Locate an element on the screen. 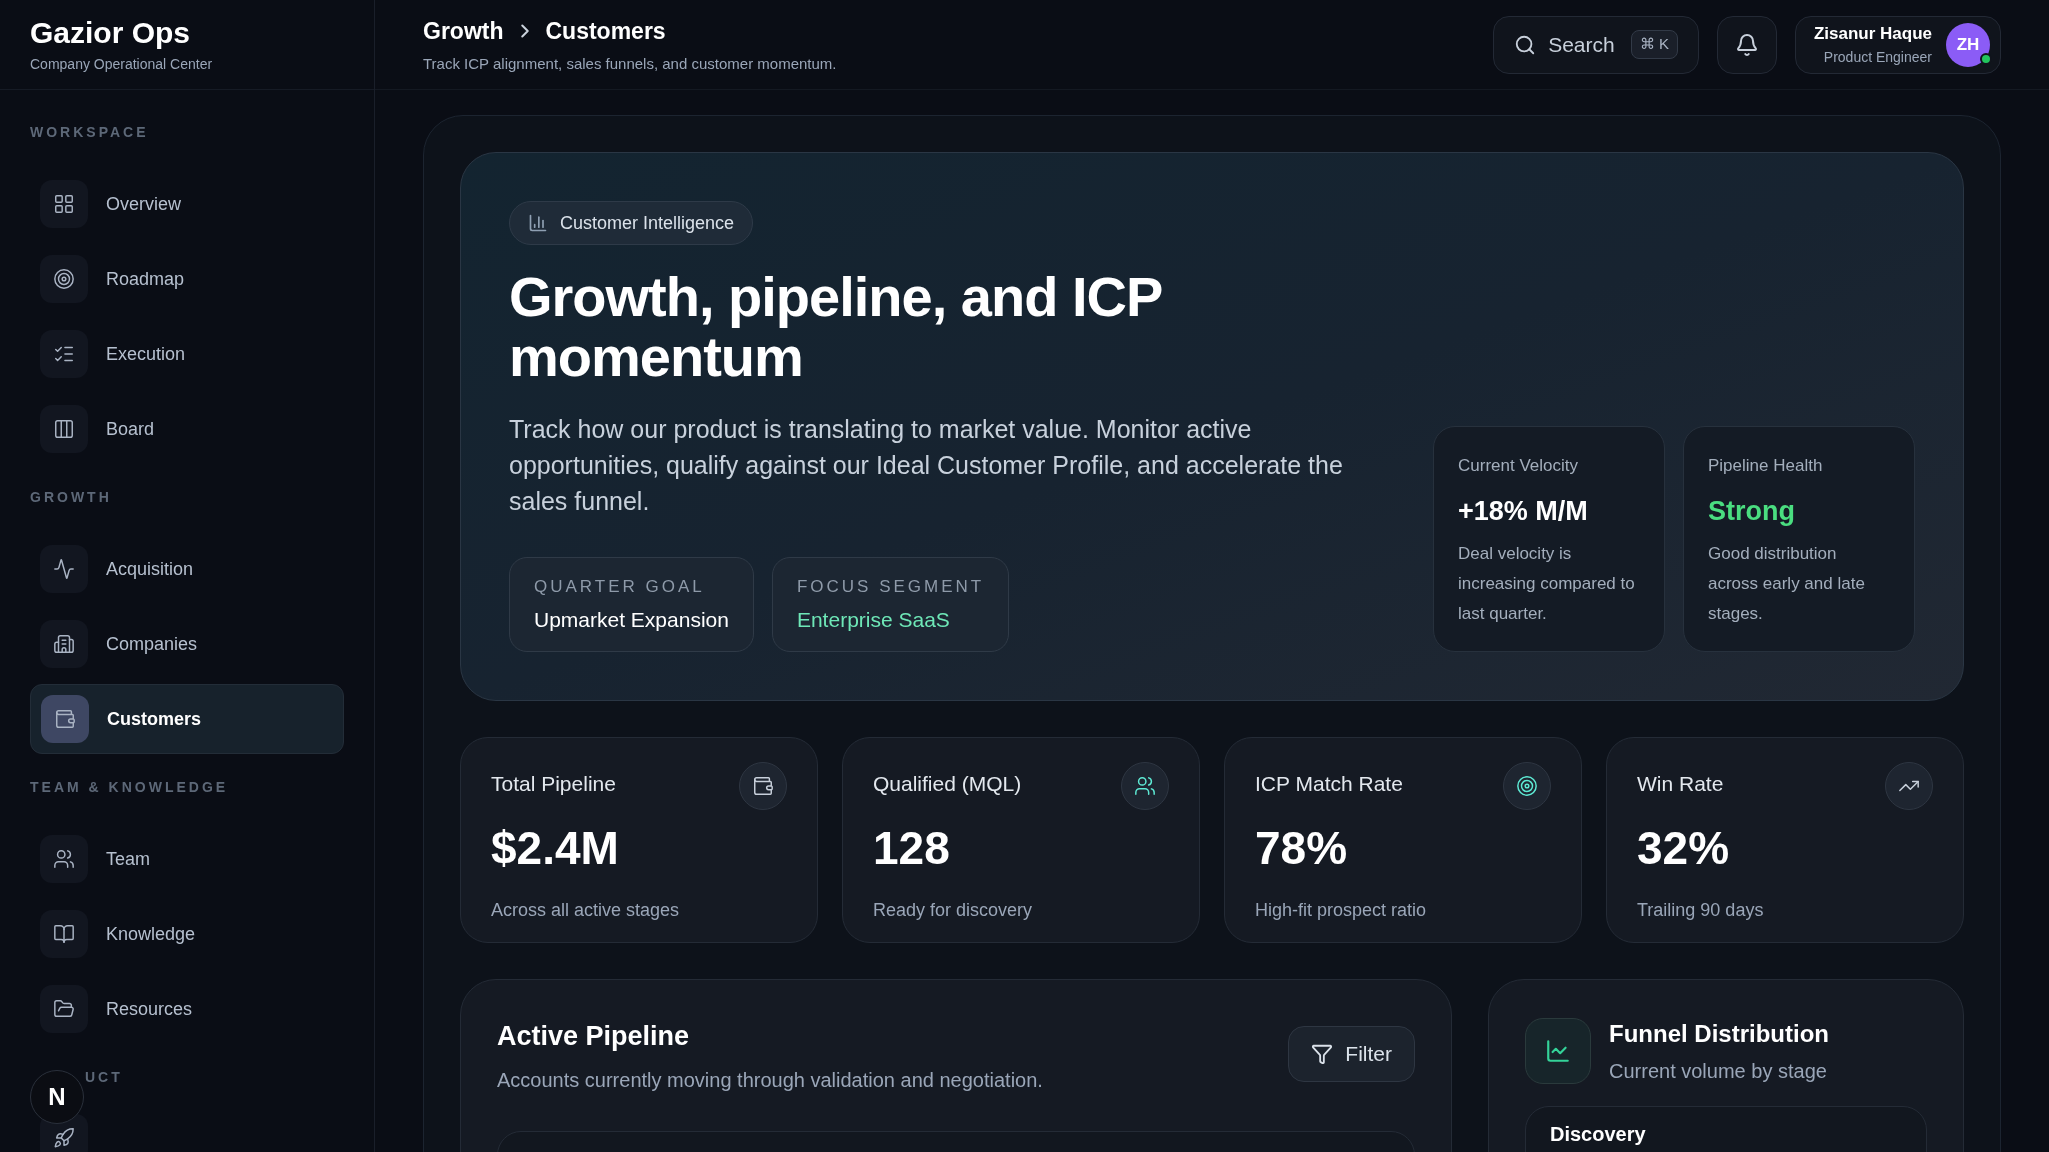  hero-title: Growth, pipeline, and ICP momentum is located at coordinates (836, 327).